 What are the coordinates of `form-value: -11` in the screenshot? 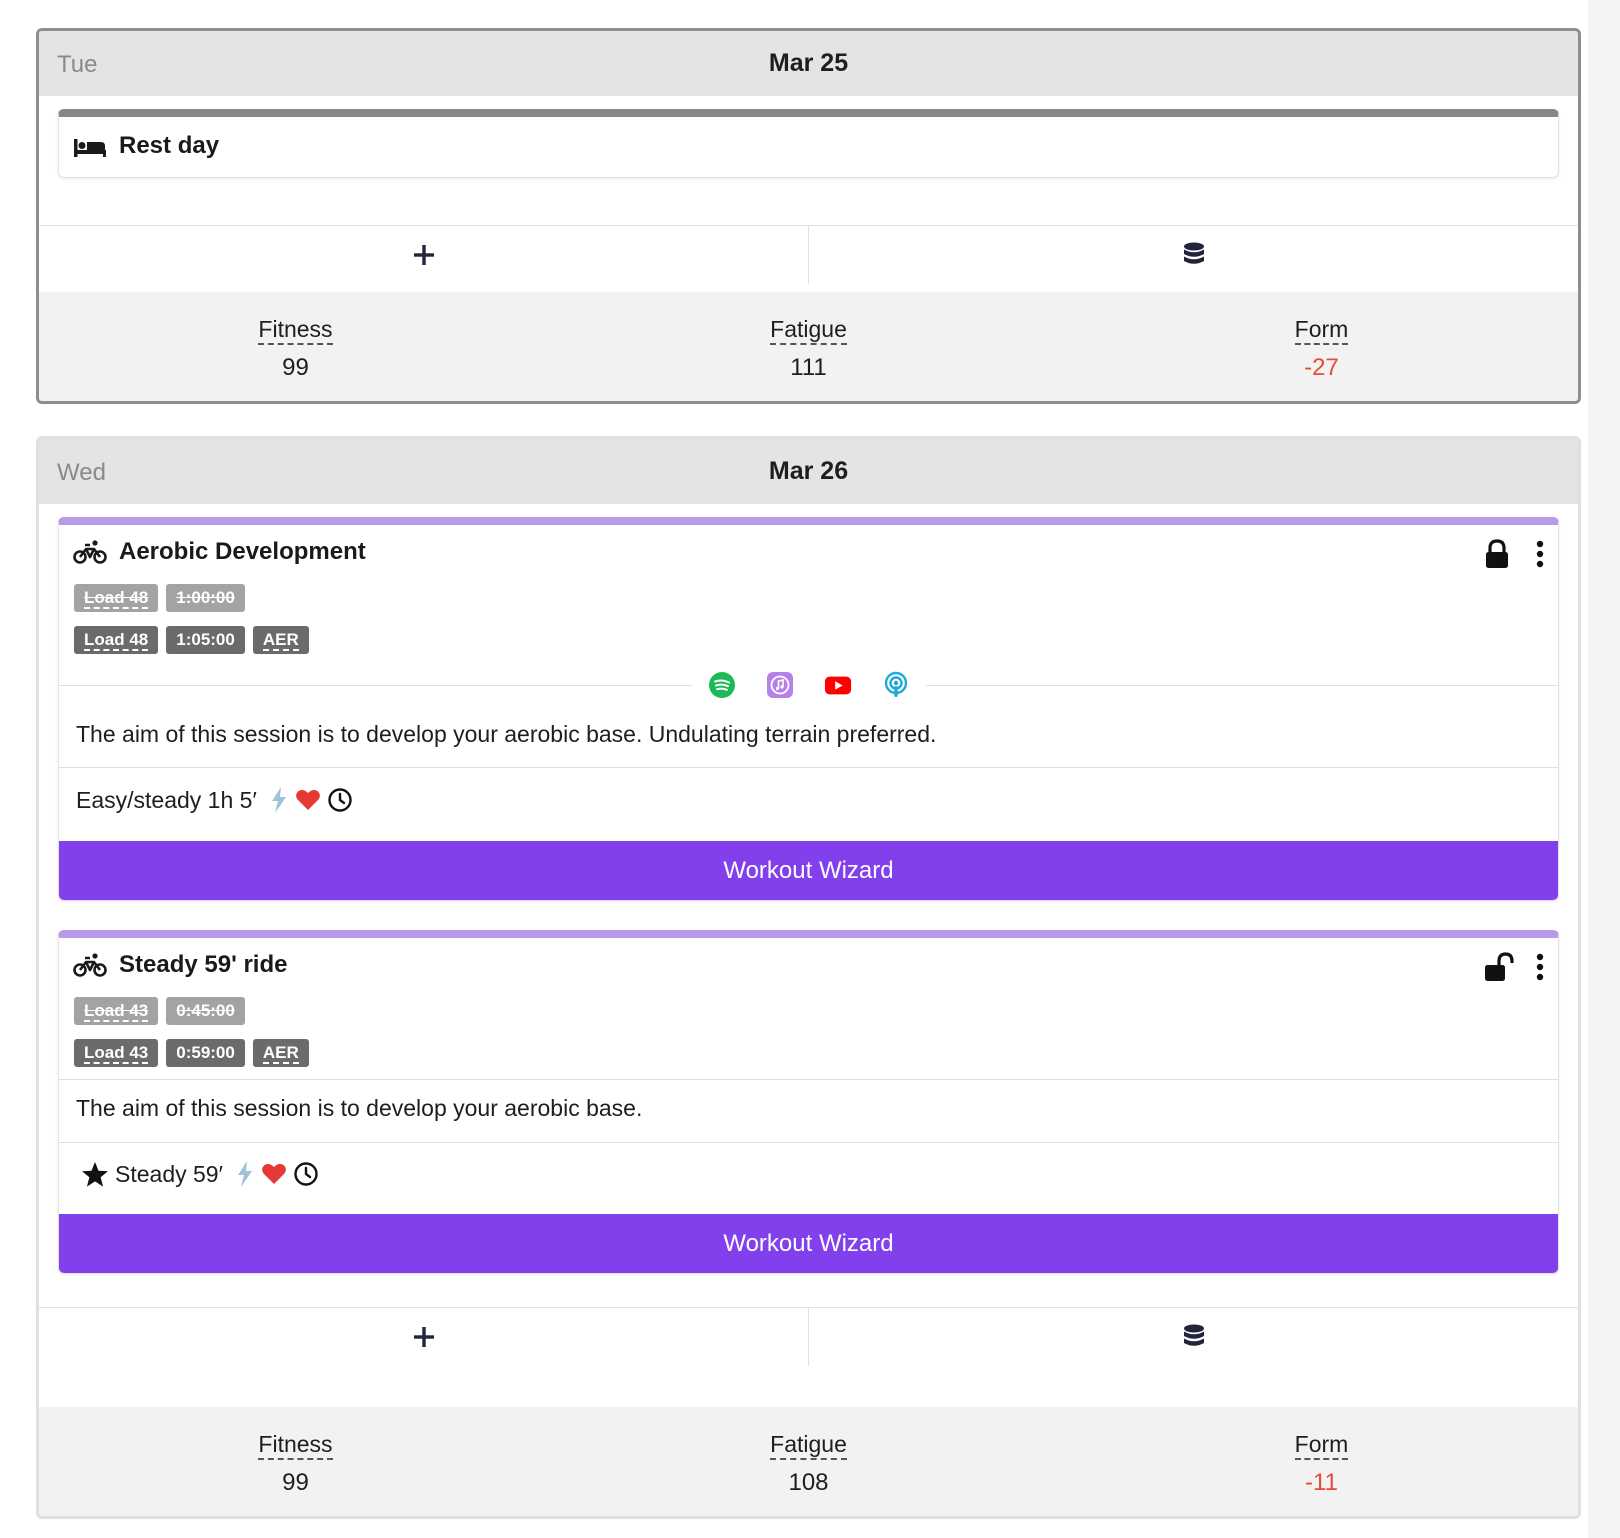 It's located at (1321, 1482).